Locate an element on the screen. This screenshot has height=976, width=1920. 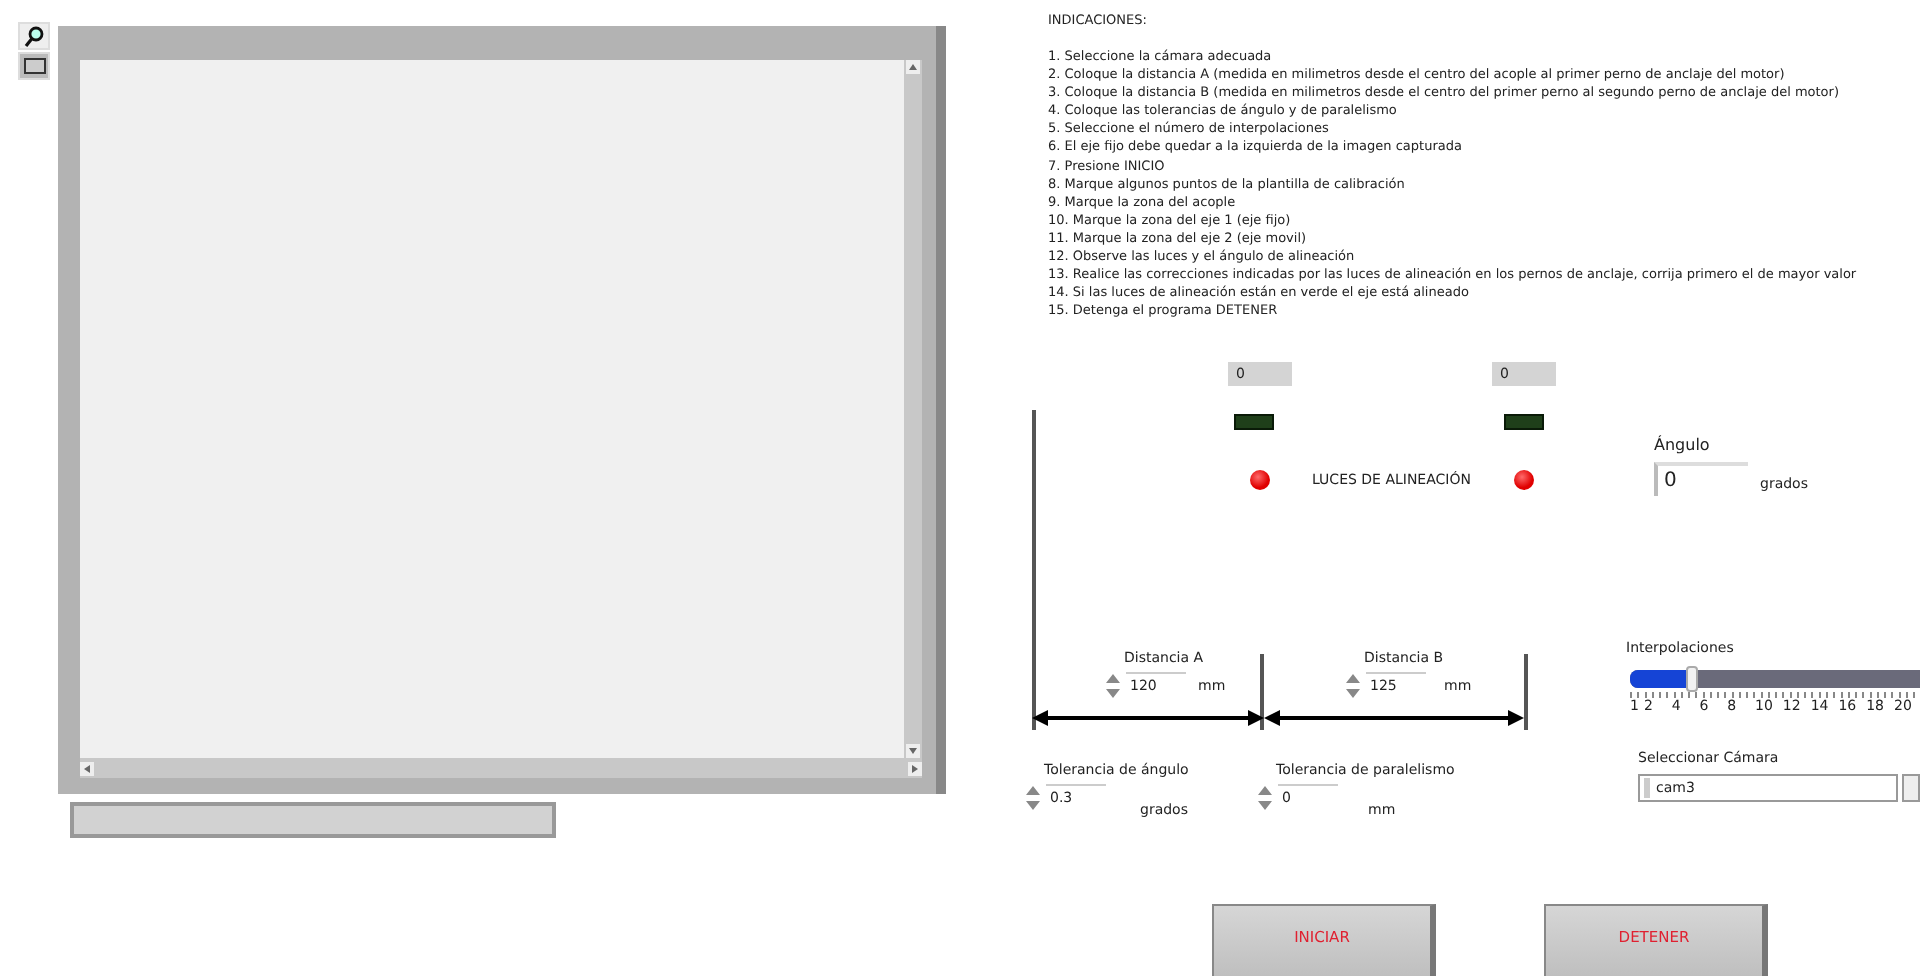
slider-track is located at coordinates (1775, 679).